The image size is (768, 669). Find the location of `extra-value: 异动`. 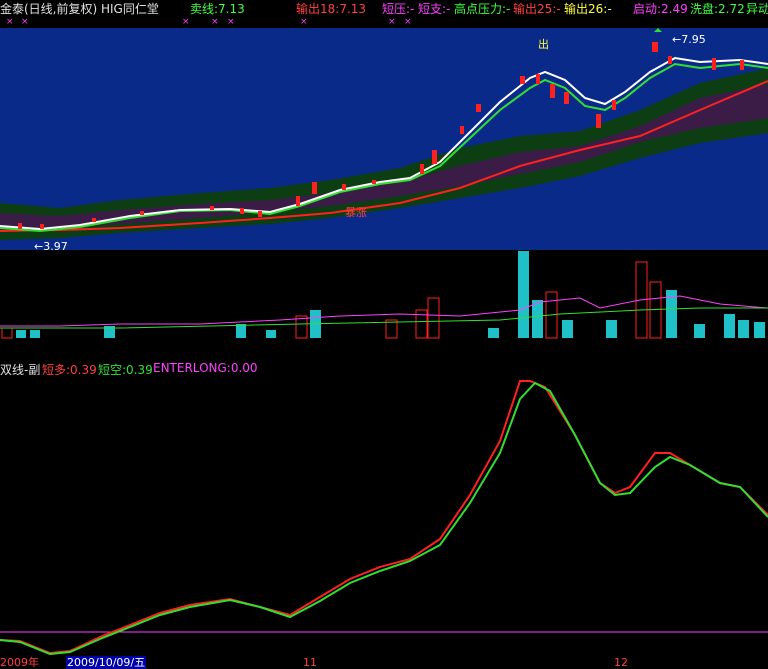

extra-value: 异动 is located at coordinates (757, 9).